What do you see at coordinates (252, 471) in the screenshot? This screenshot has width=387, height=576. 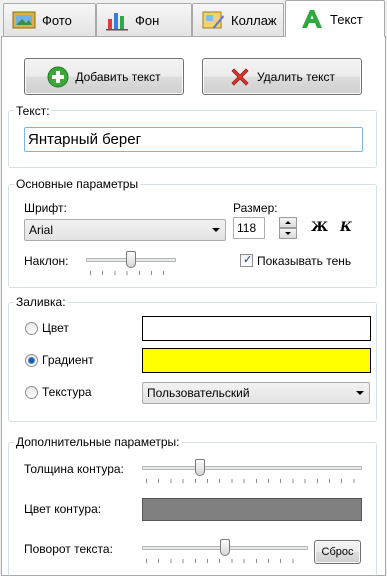 I see `stroke-width-slider` at bounding box center [252, 471].